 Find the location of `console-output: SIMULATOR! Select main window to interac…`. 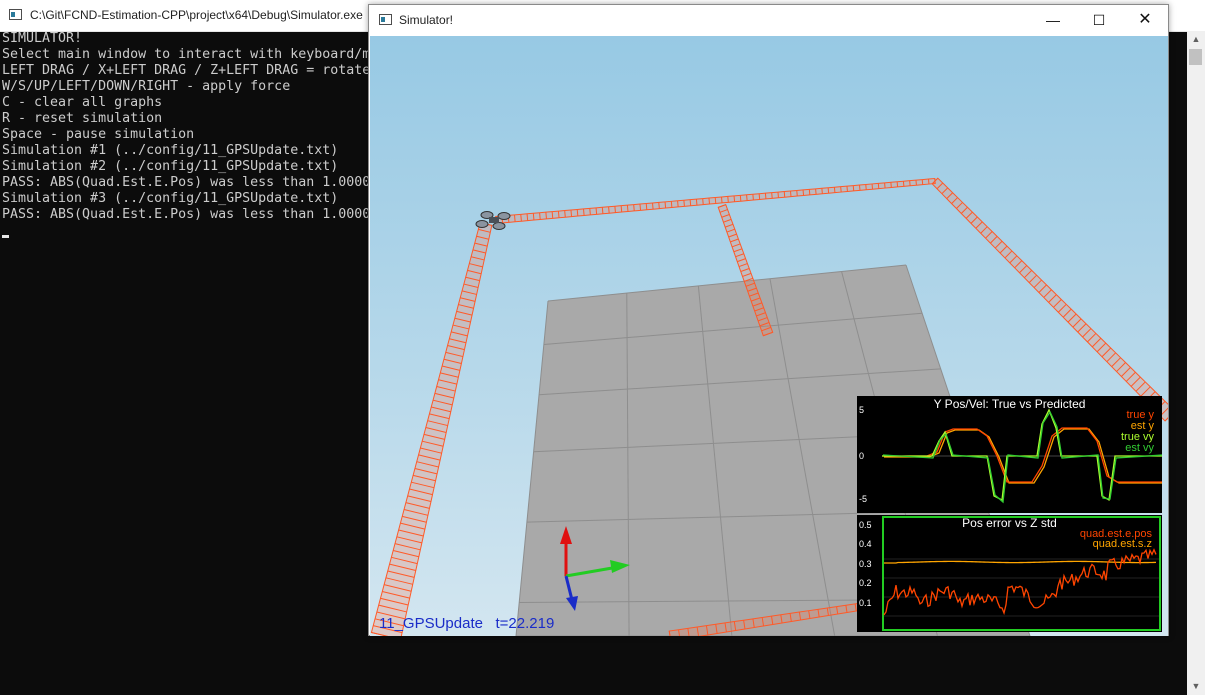

console-output: SIMULATOR! Select main window to interac… is located at coordinates (186, 126).